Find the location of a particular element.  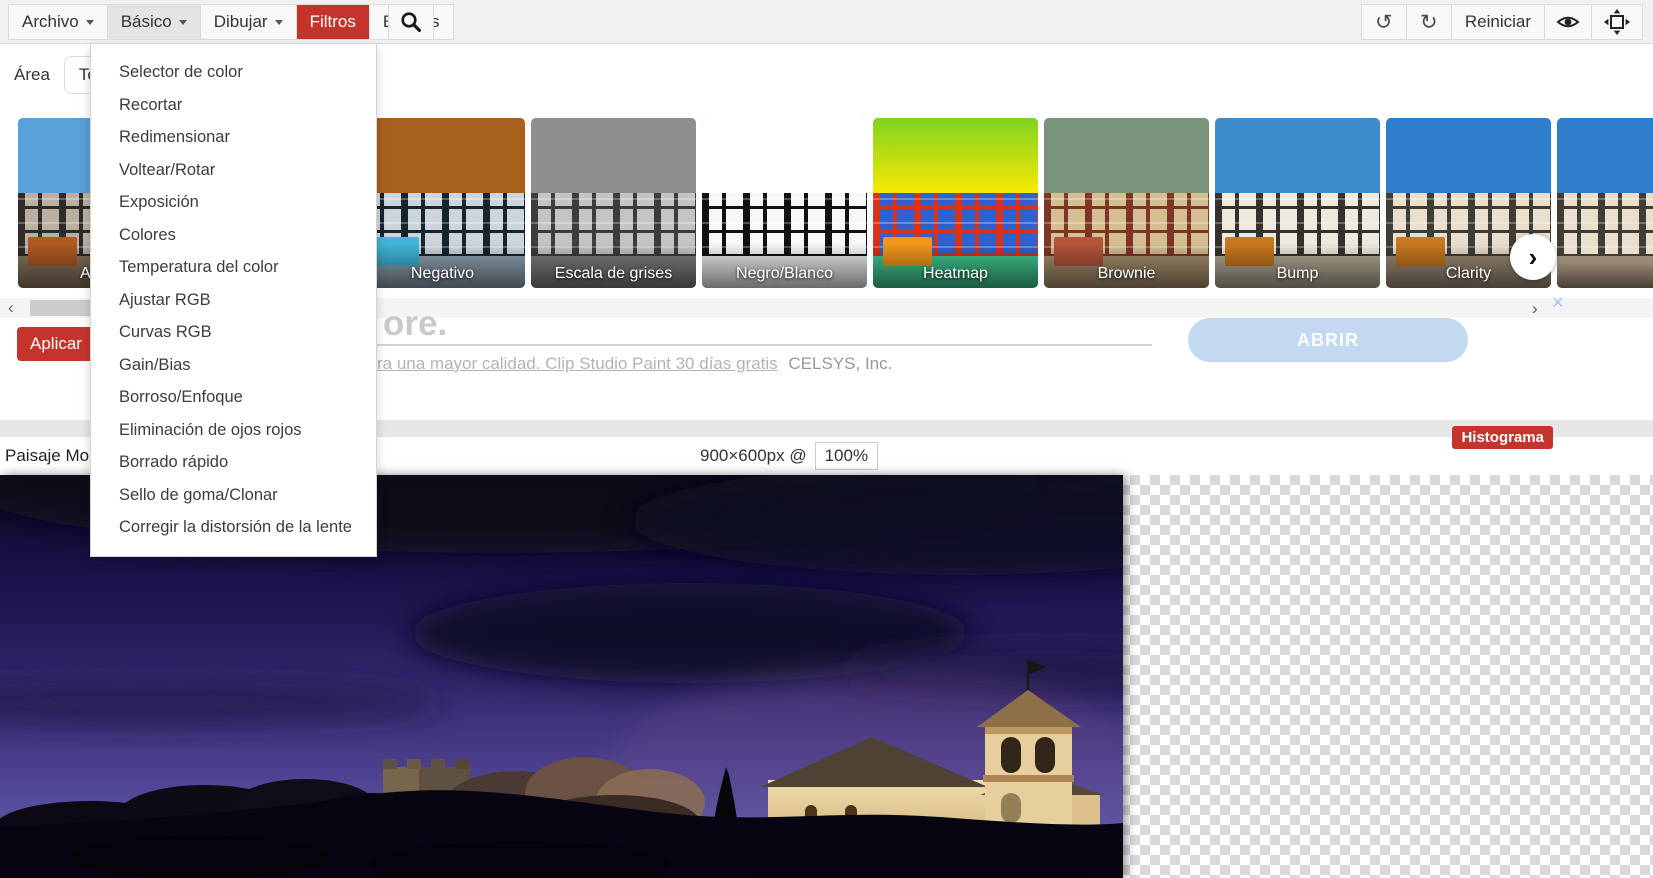

basic-menu-item: Corregir la distorsión de la lente is located at coordinates (233, 527).